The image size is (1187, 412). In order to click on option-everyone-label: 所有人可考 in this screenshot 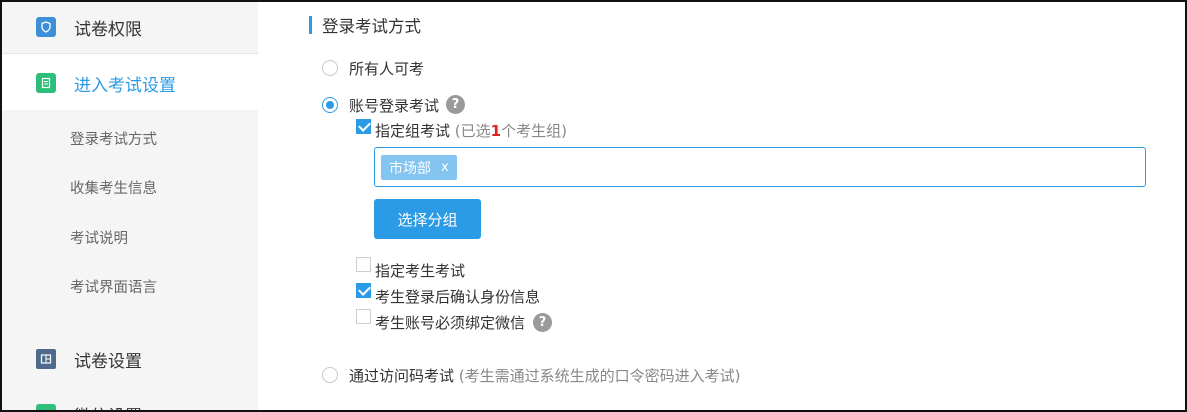, I will do `click(386, 68)`.